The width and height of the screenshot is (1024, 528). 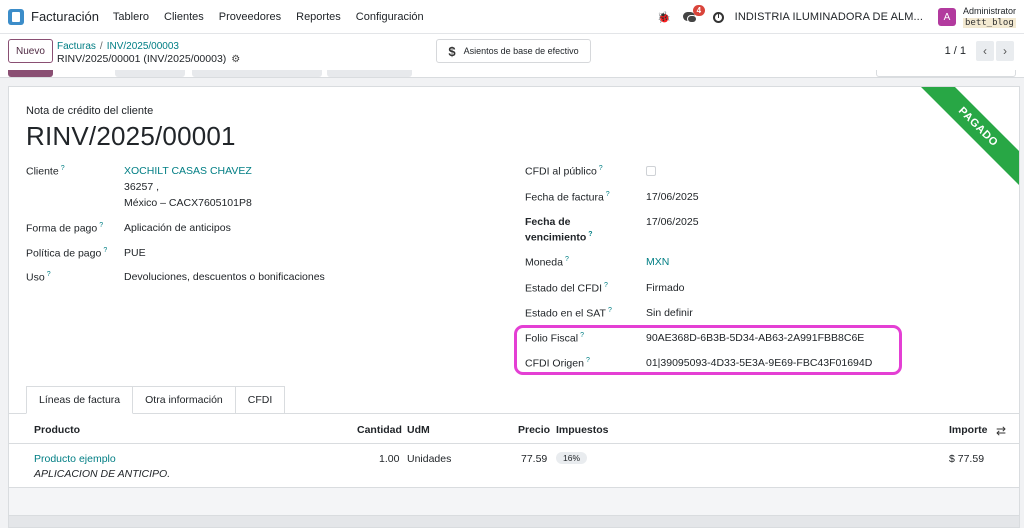 I want to click on dollar-icon: $, so click(x=452, y=51).